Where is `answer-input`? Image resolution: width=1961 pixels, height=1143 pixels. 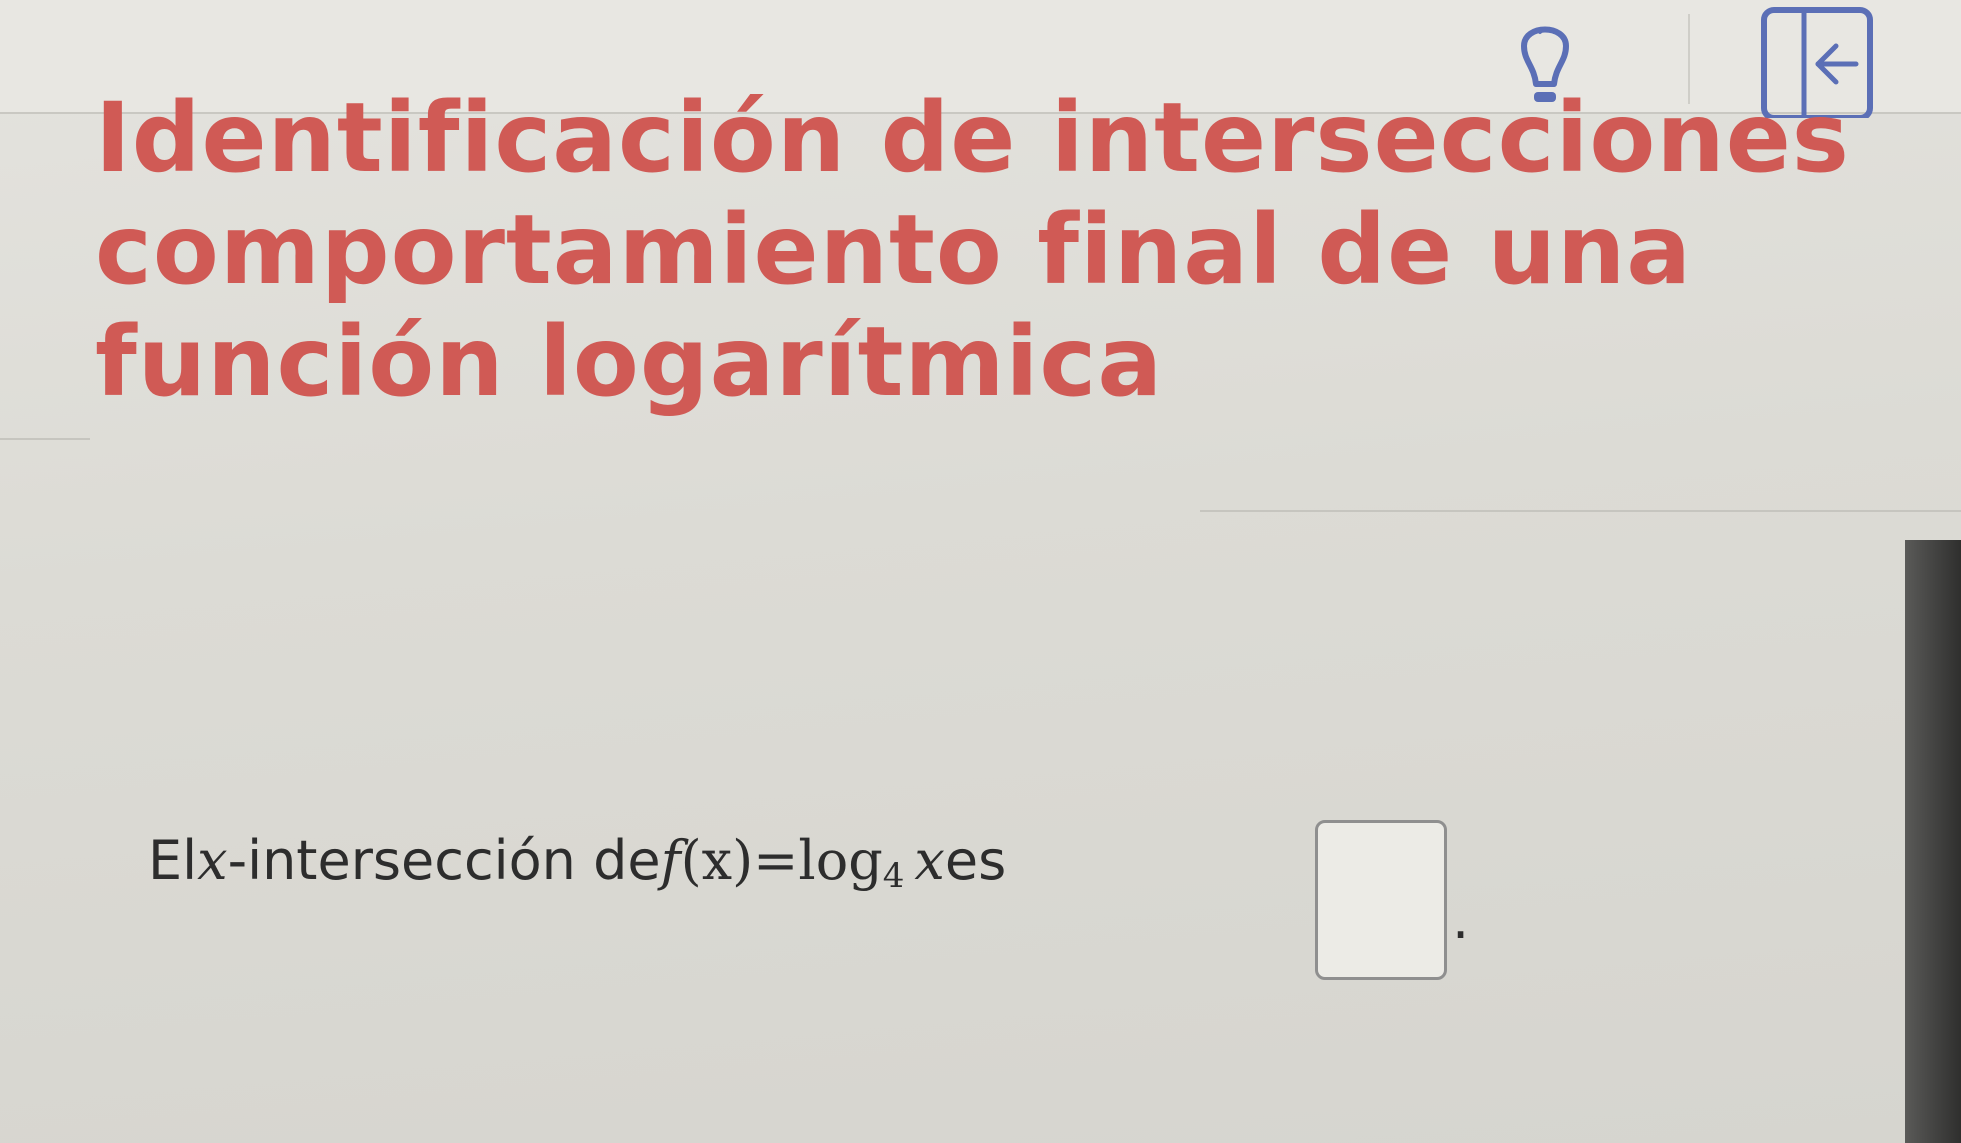
answer-input is located at coordinates (1381, 900).